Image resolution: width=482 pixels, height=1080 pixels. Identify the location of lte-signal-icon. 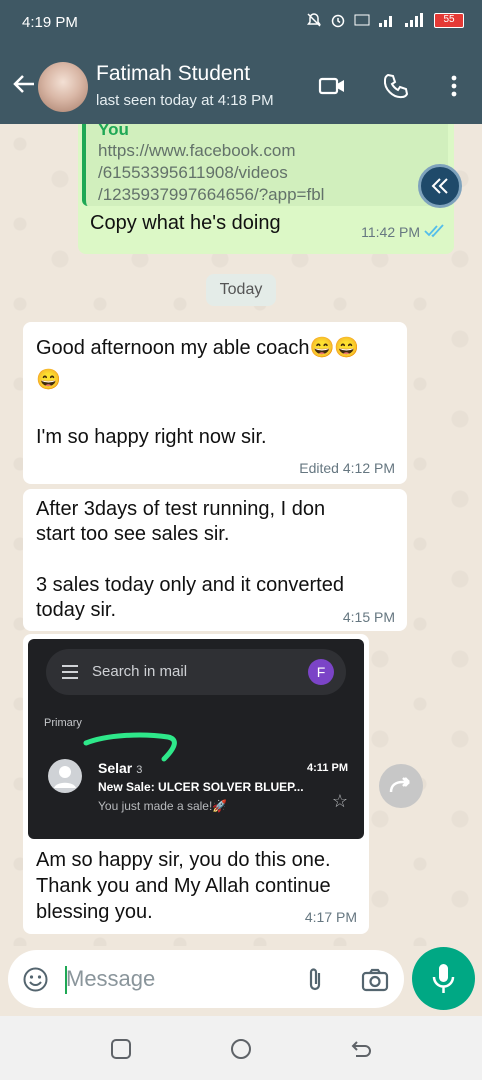
(414, 20).